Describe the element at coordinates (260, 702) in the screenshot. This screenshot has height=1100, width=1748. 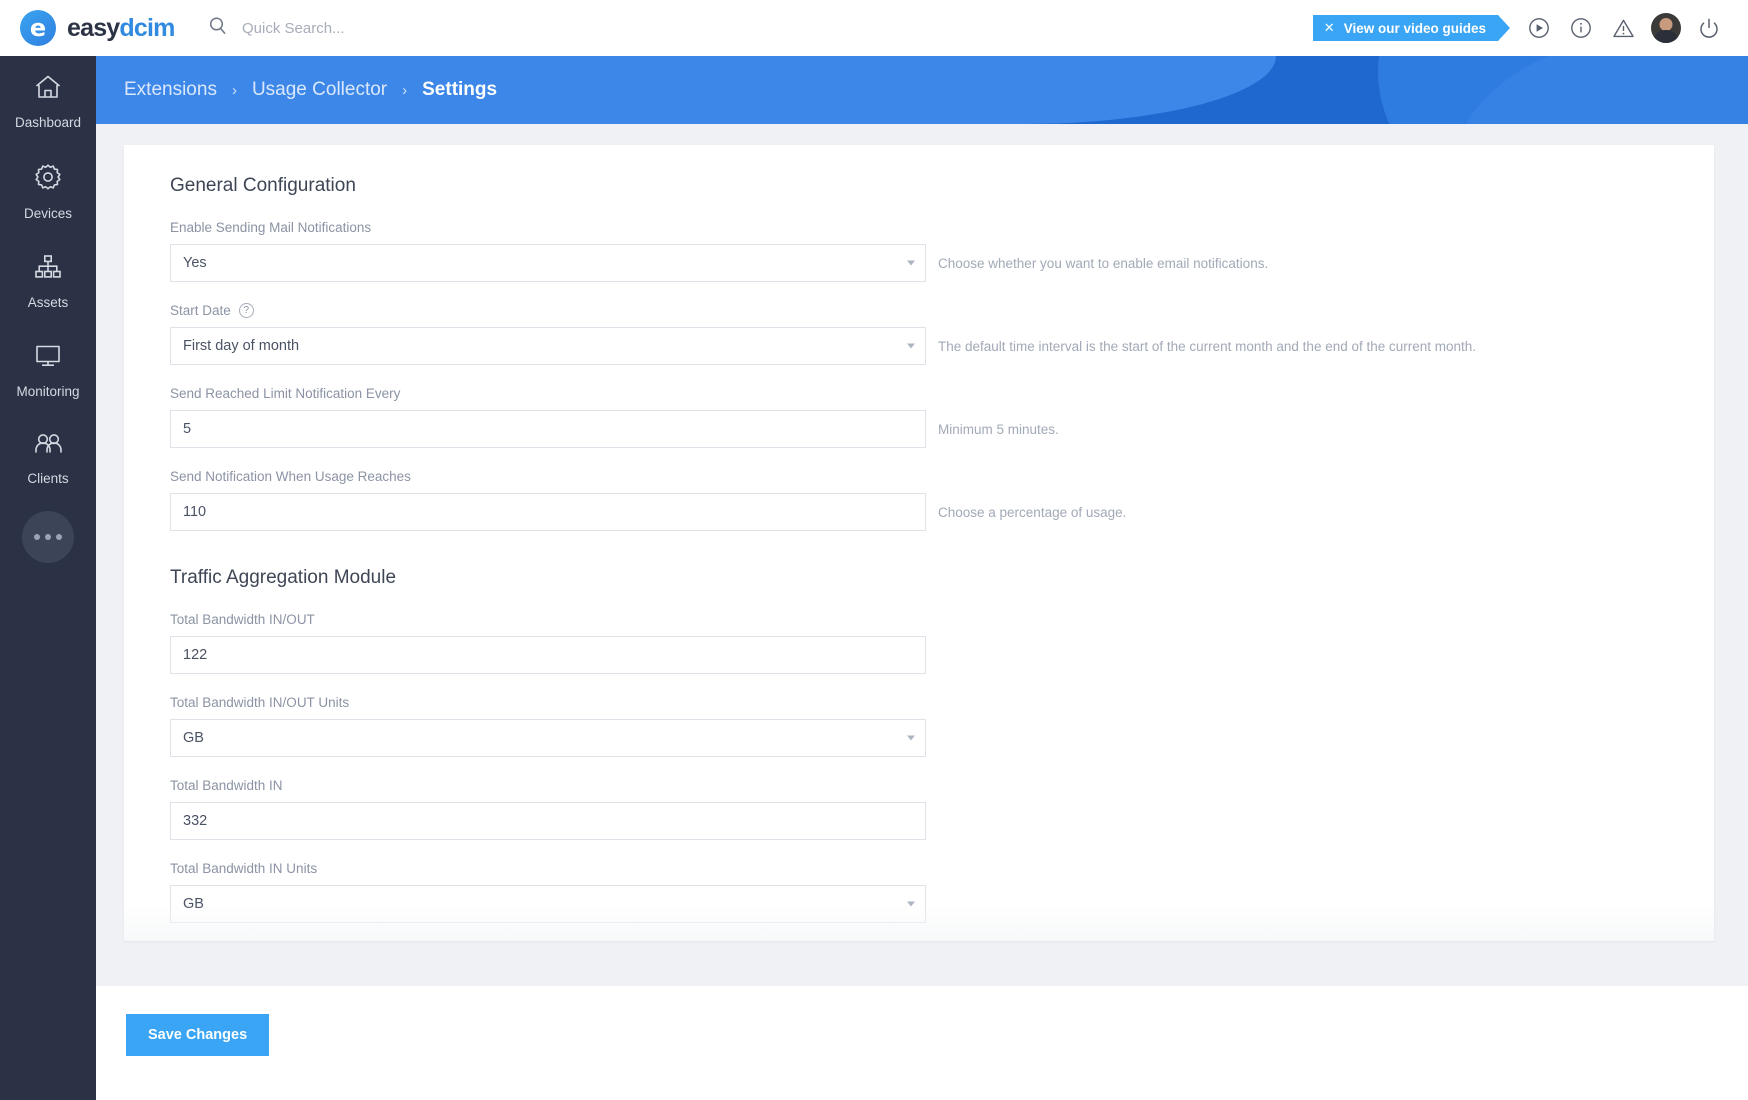
I see `field-label-text: Total Bandwidth IN/OUT Units` at that location.